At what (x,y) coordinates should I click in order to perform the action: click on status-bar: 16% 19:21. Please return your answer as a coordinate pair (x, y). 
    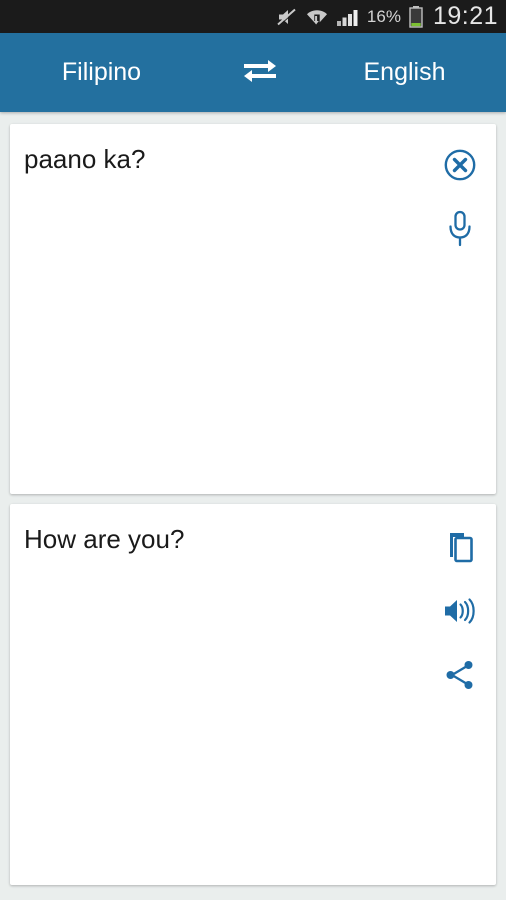
    Looking at the image, I should click on (253, 16).